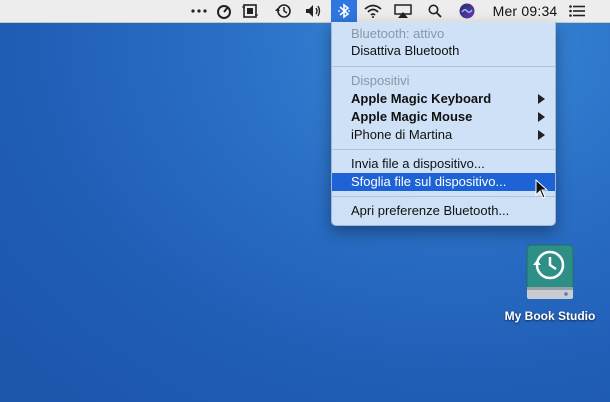 The height and width of the screenshot is (402, 610). Describe the element at coordinates (525, 11) in the screenshot. I see `clock: Mer 09:34` at that location.